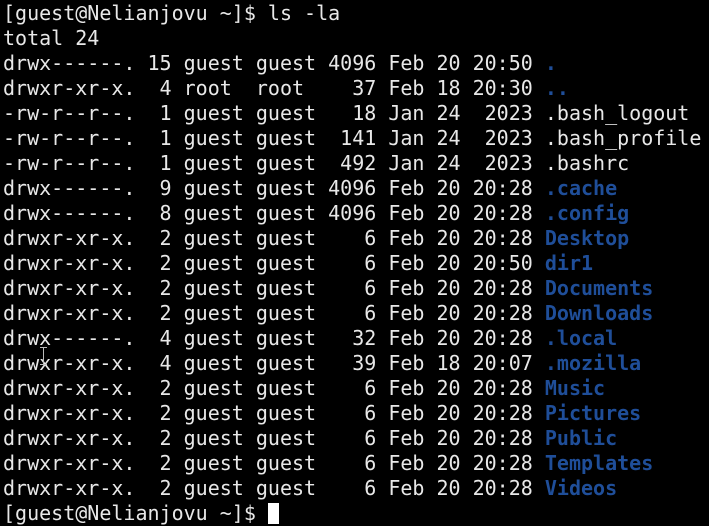  What do you see at coordinates (581, 338) in the screenshot?
I see `directory-name: .local` at bounding box center [581, 338].